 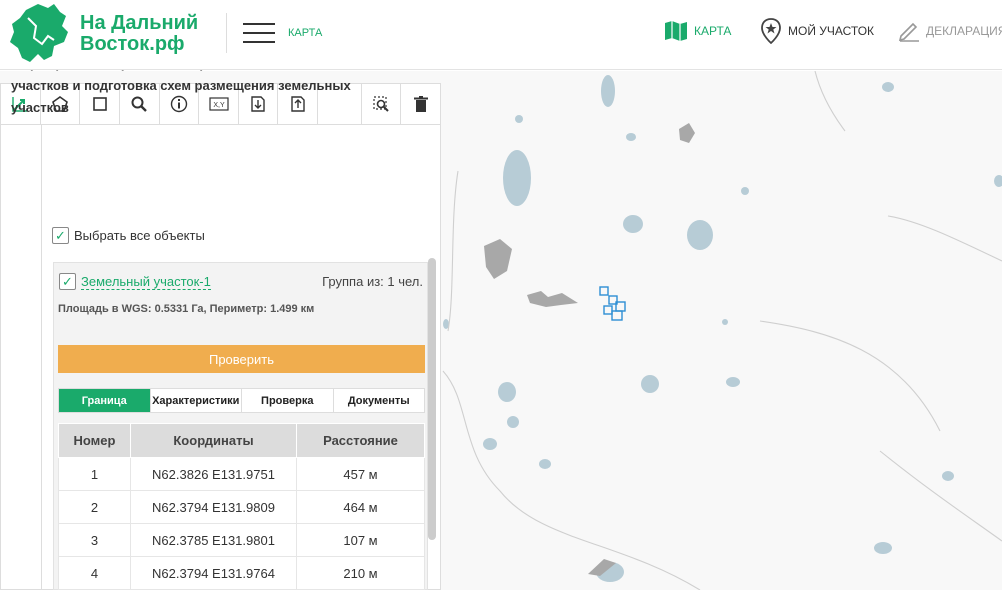 What do you see at coordinates (94, 507) in the screenshot?
I see `cell-number: 2` at bounding box center [94, 507].